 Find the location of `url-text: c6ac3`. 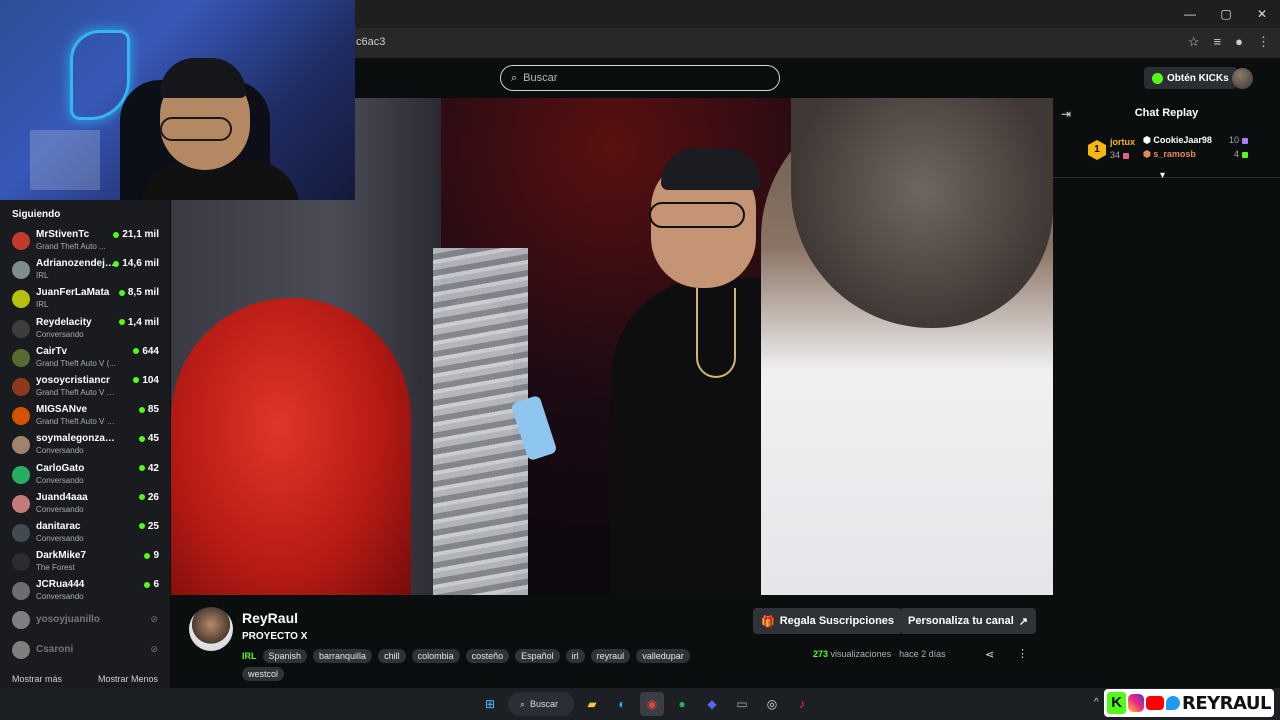

url-text: c6ac3 is located at coordinates (370, 42).